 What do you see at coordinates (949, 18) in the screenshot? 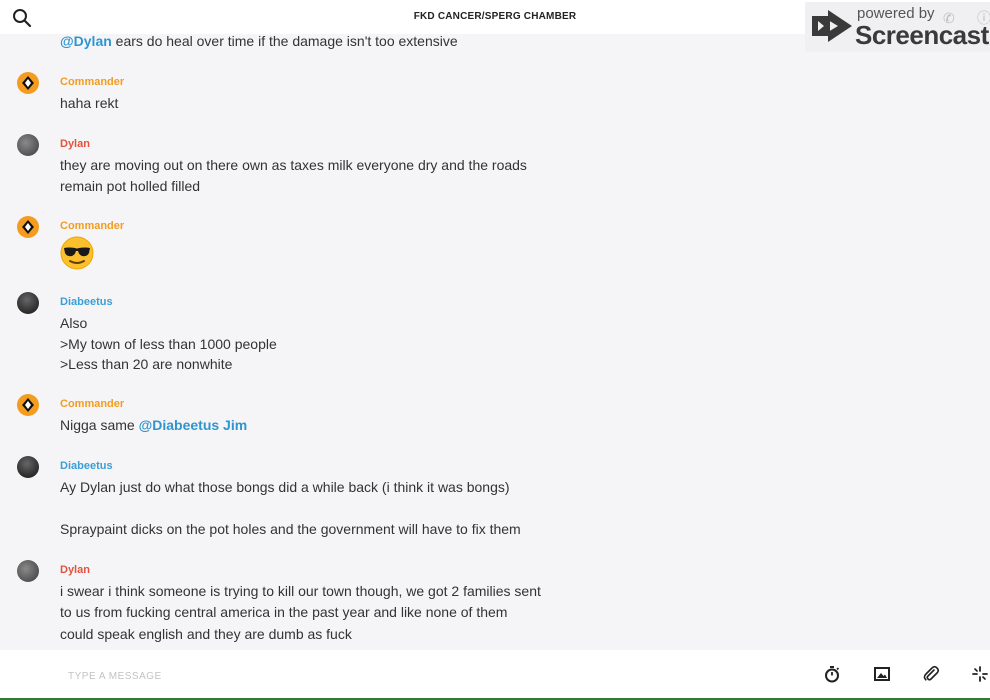
I see `phone-icon: ✆` at bounding box center [949, 18].